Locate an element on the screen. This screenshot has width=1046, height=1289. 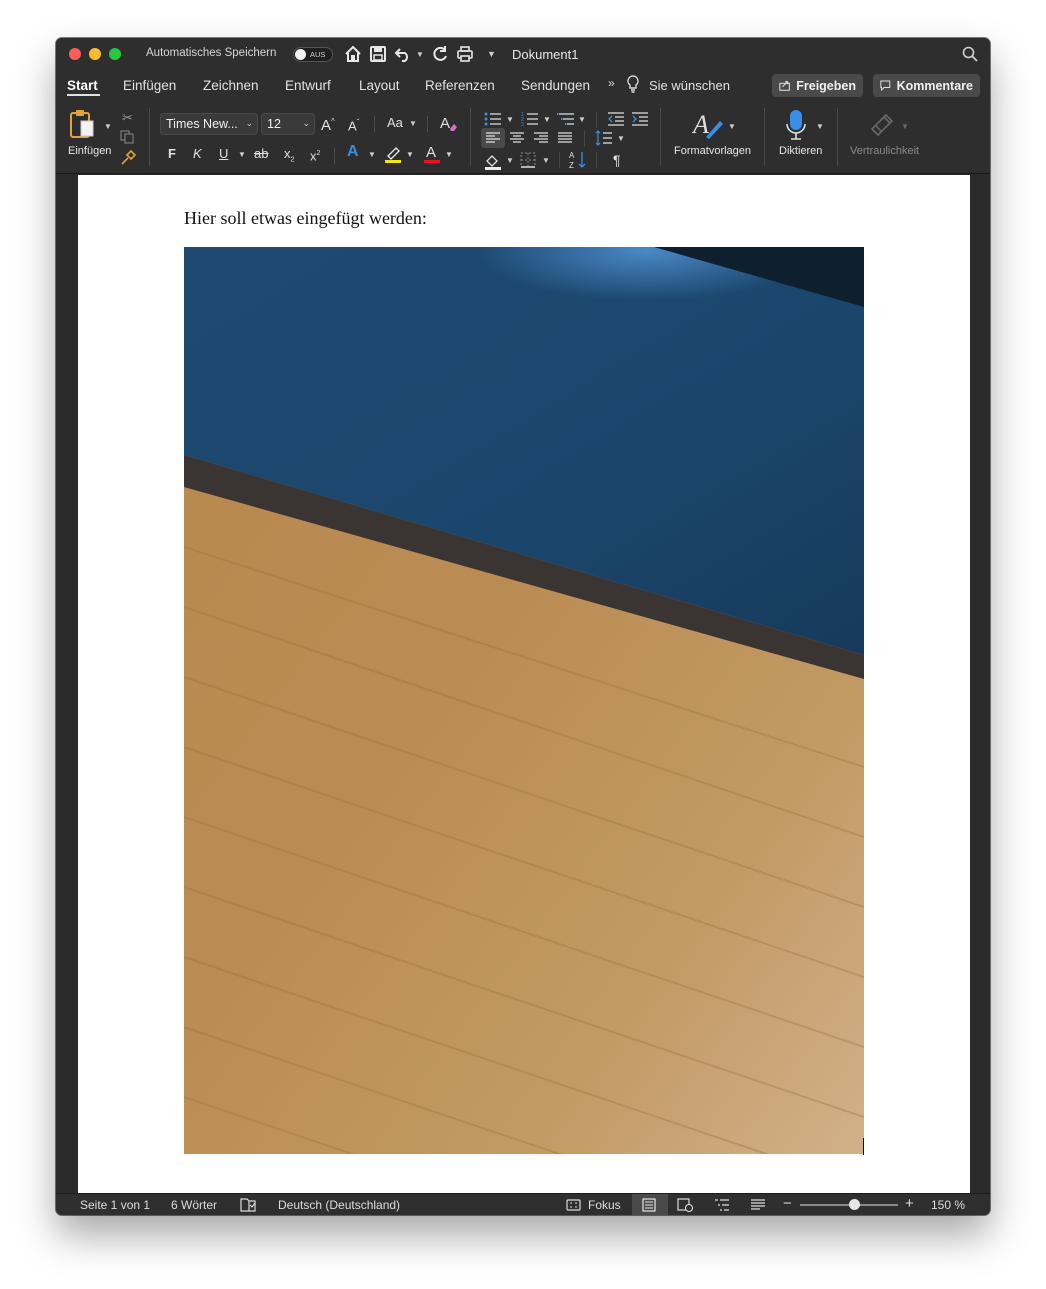
focus-icon is located at coordinates (573, 1205).